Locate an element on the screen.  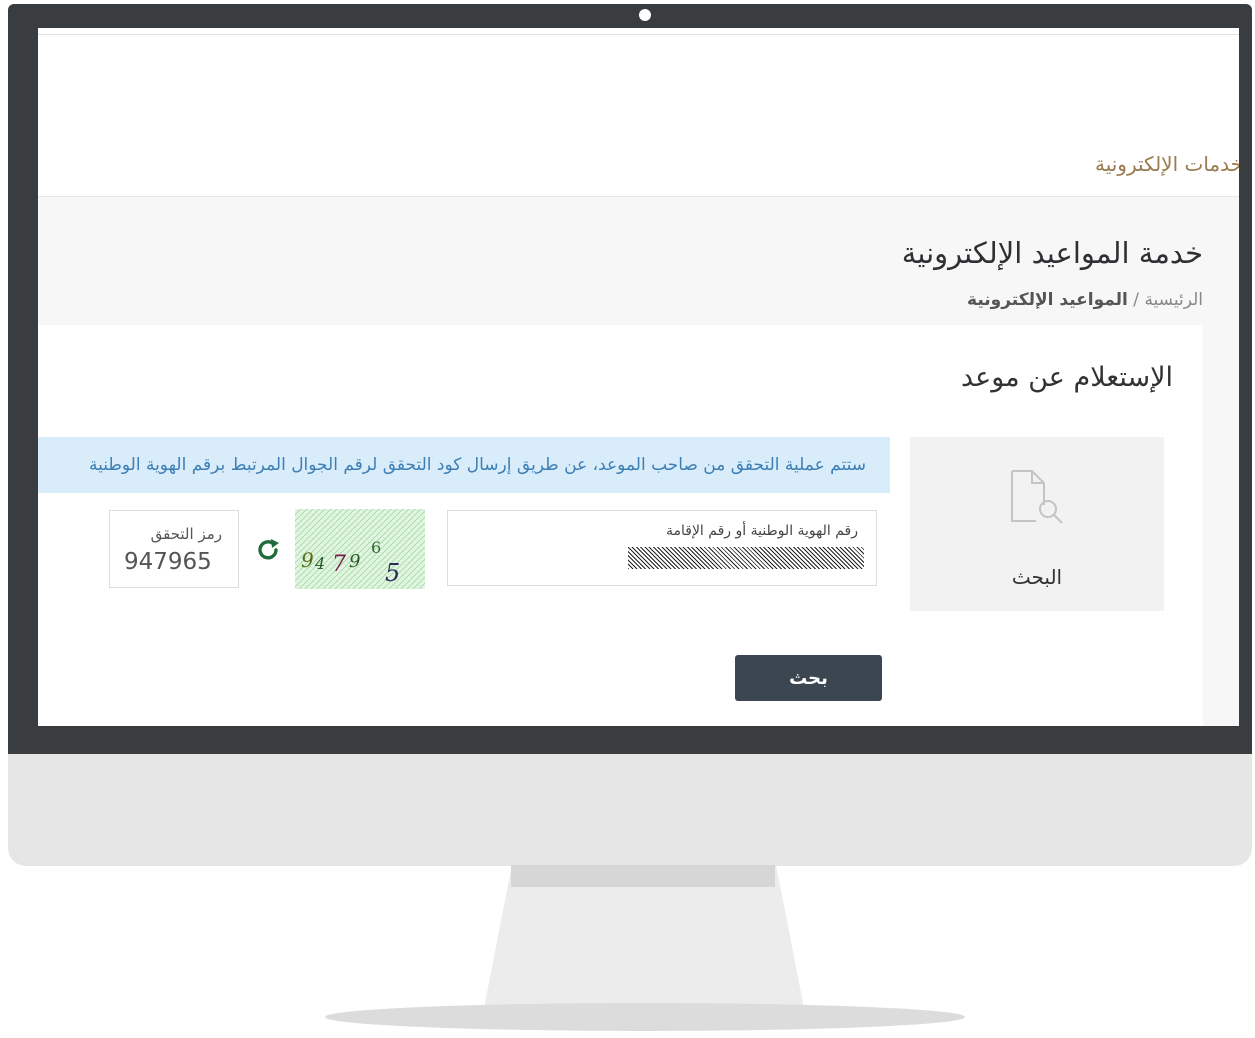
refresh-icon is located at coordinates (268, 550).